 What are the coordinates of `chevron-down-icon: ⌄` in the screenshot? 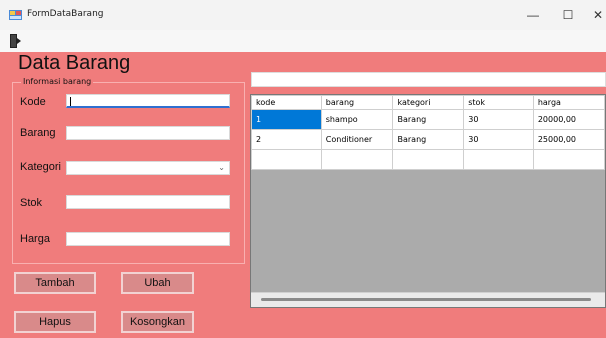 It's located at (221, 167).